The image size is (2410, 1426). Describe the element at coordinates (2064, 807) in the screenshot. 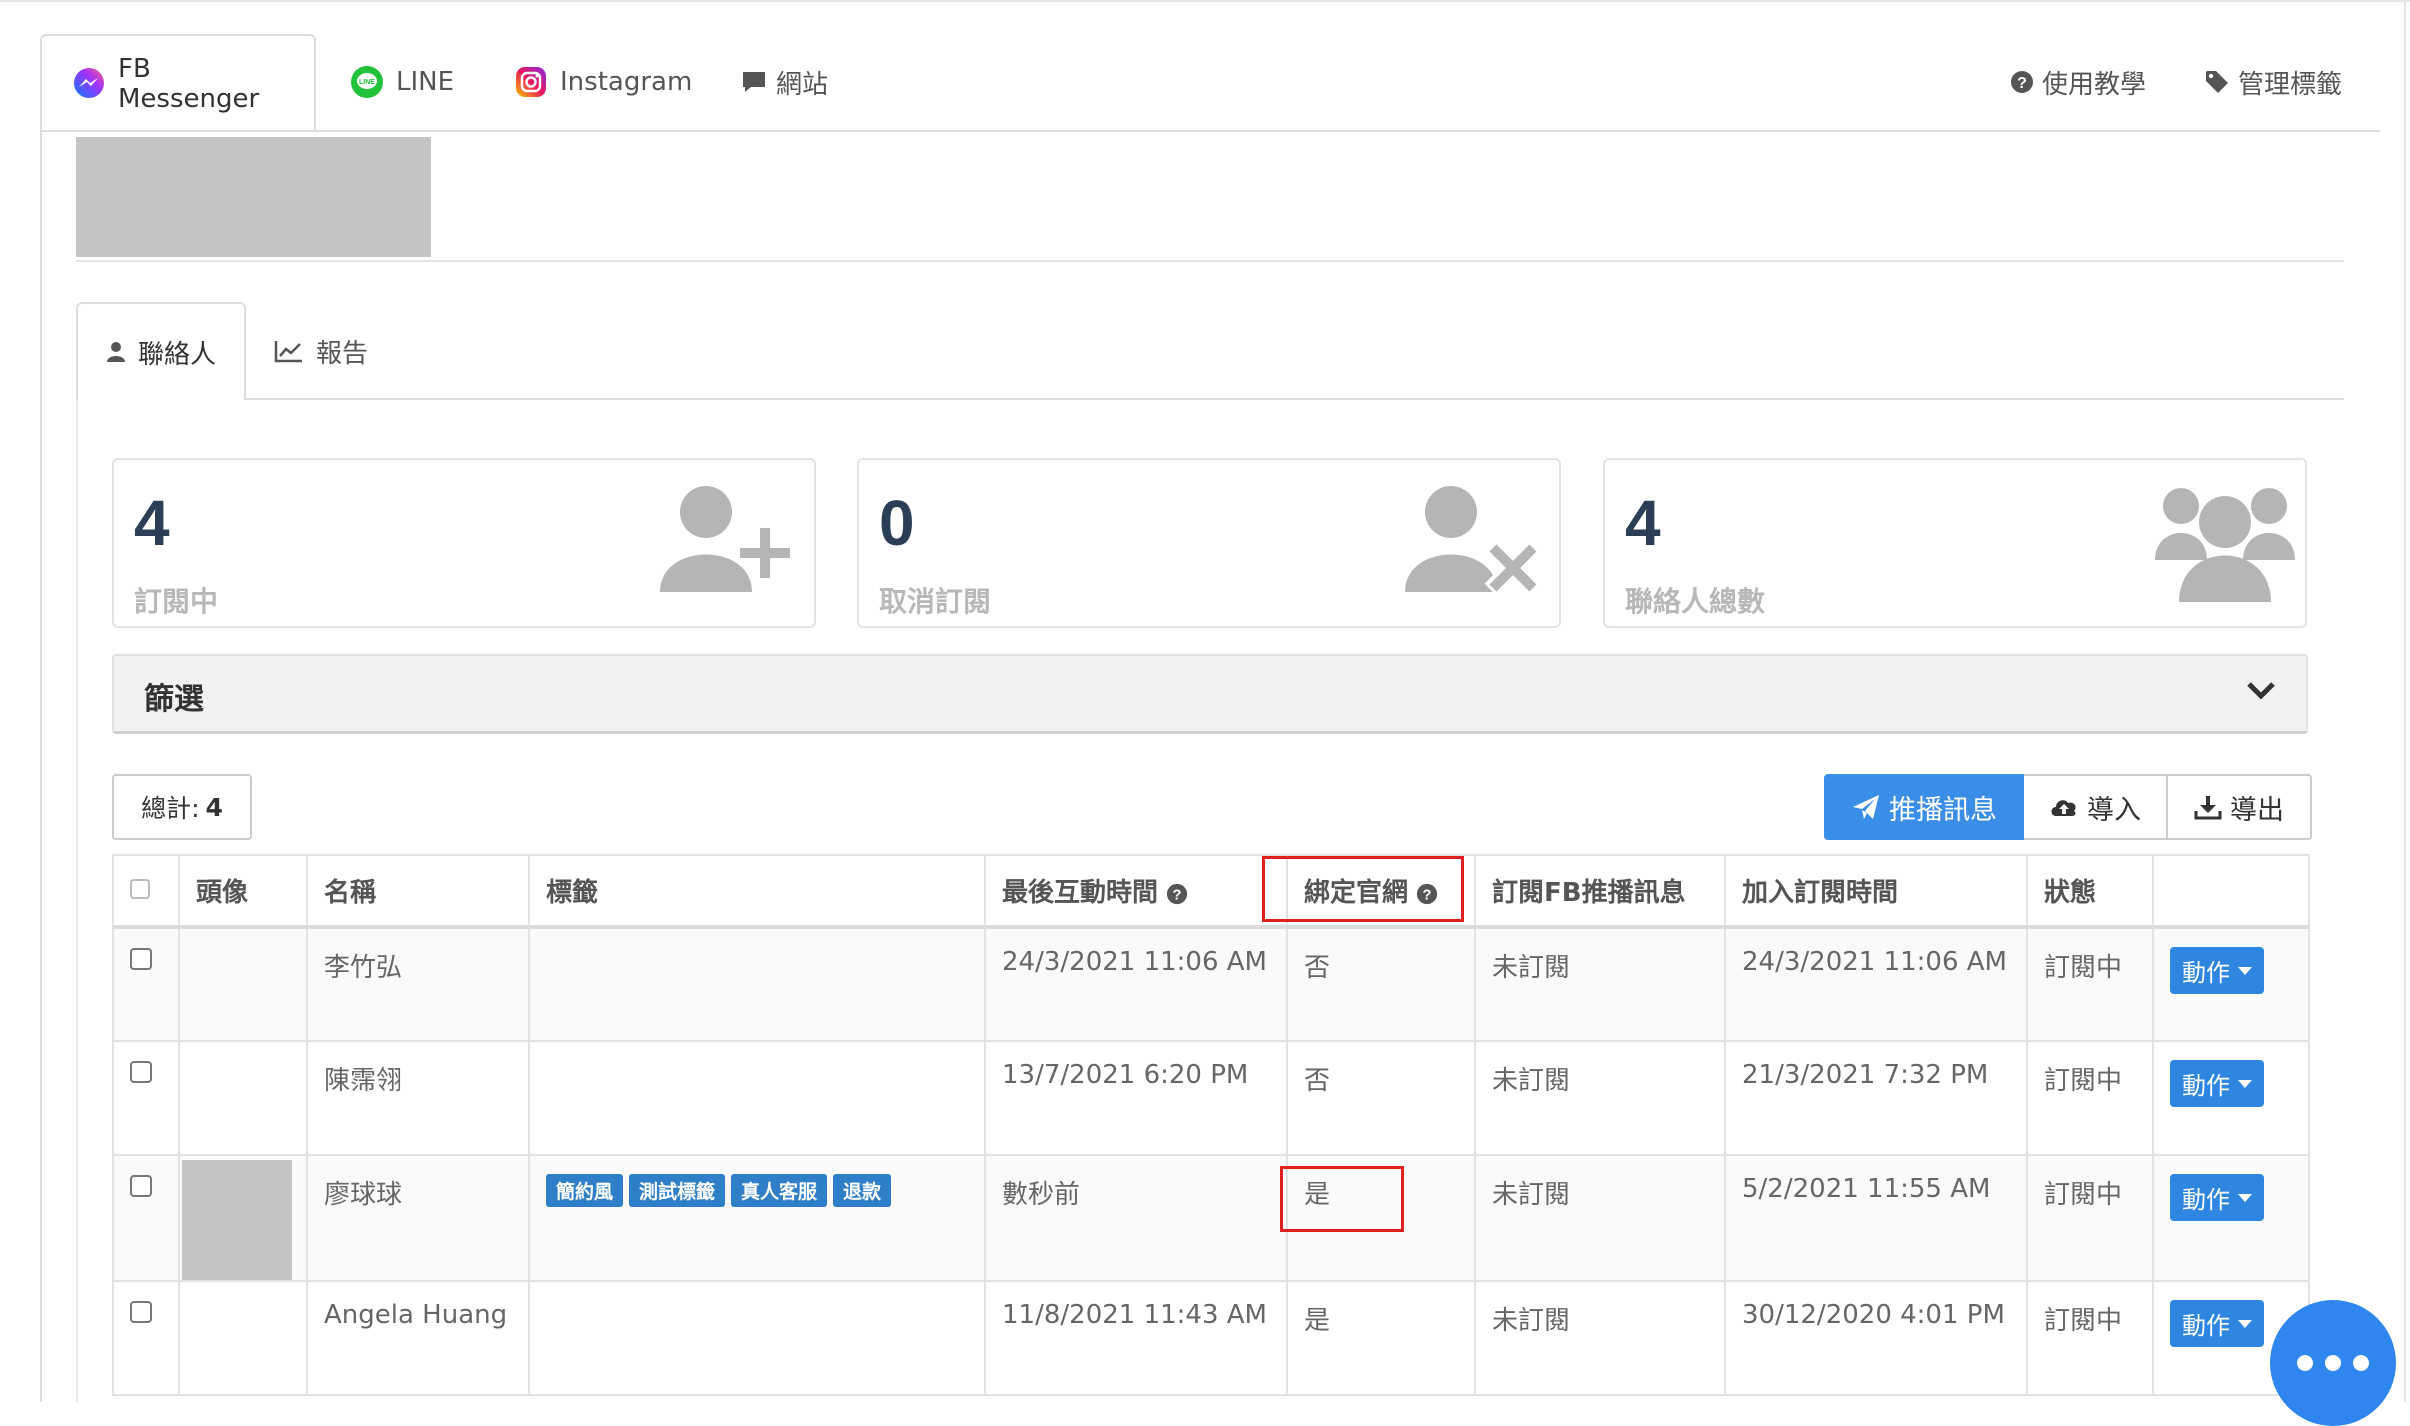

I see `cloud-upload-icon` at that location.